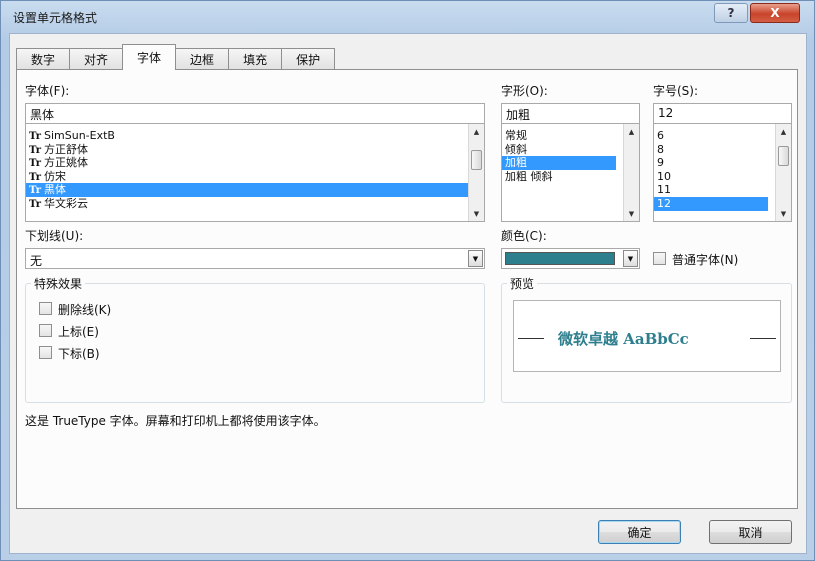 Image resolution: width=815 pixels, height=561 pixels. Describe the element at coordinates (531, 338) in the screenshot. I see `preview-underline-left` at that location.